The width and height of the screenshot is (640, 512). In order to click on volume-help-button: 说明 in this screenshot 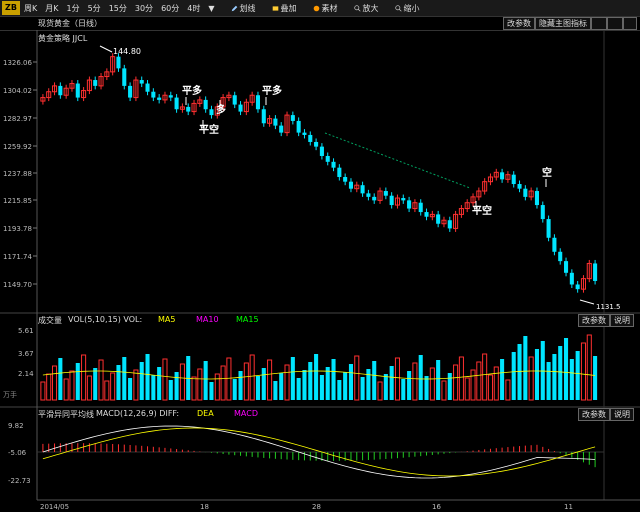, I will do `click(622, 320)`.